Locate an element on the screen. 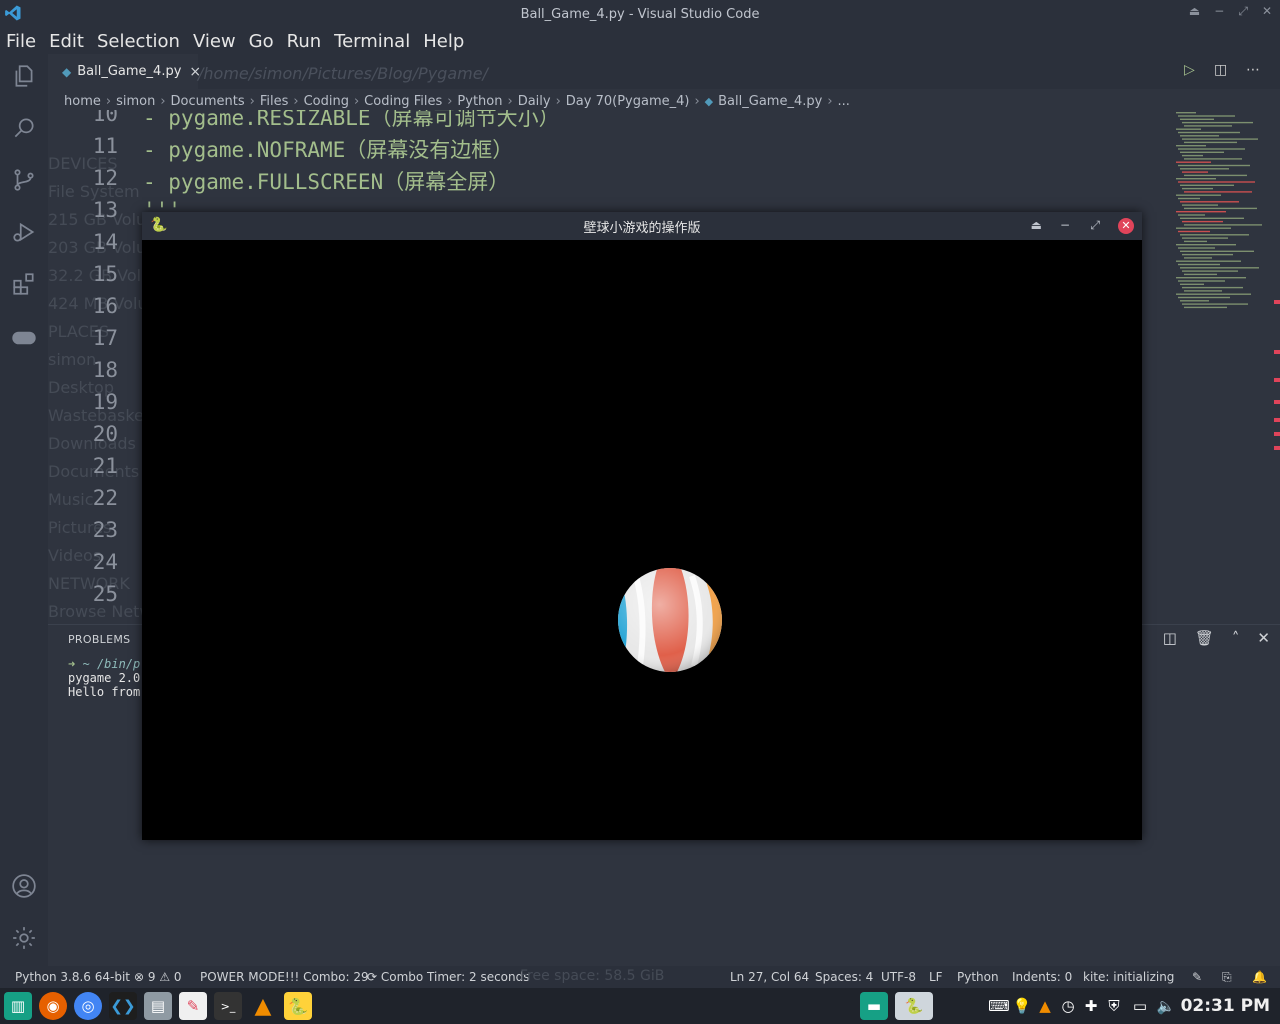 Image resolution: width=1280 pixels, height=1024 pixels. pygame-maximize-button: ⤢ is located at coordinates (1095, 225).